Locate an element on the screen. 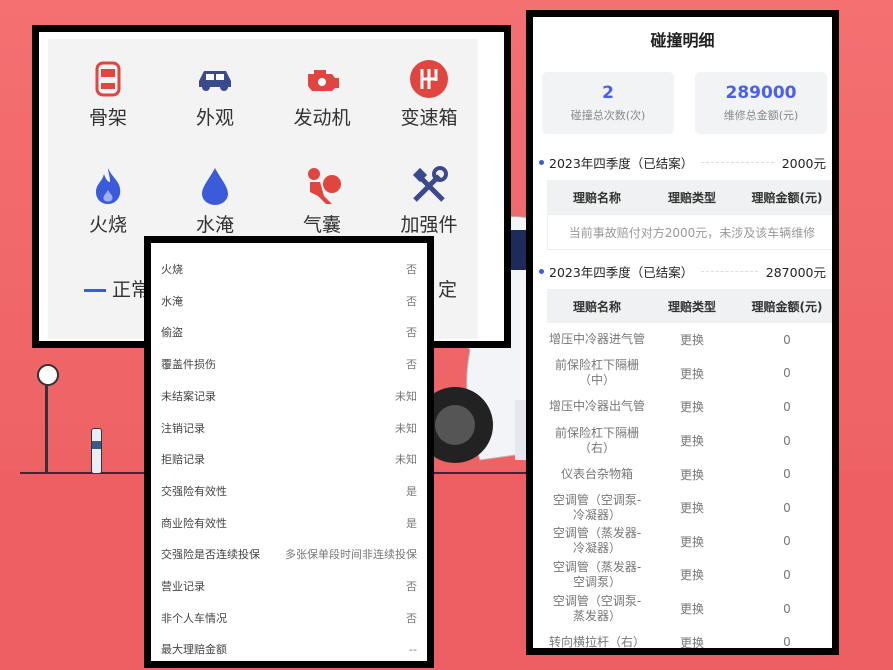 The height and width of the screenshot is (670, 893). claim-amount: 2000元 is located at coordinates (803, 163).